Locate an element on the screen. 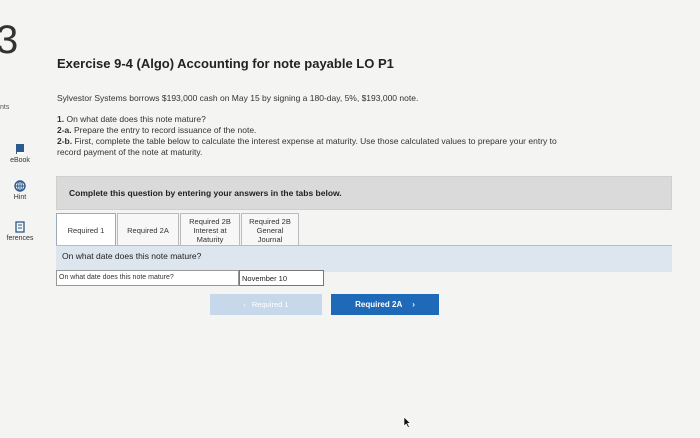 The image size is (700, 438). tab-label: Required 1 is located at coordinates (86, 230).